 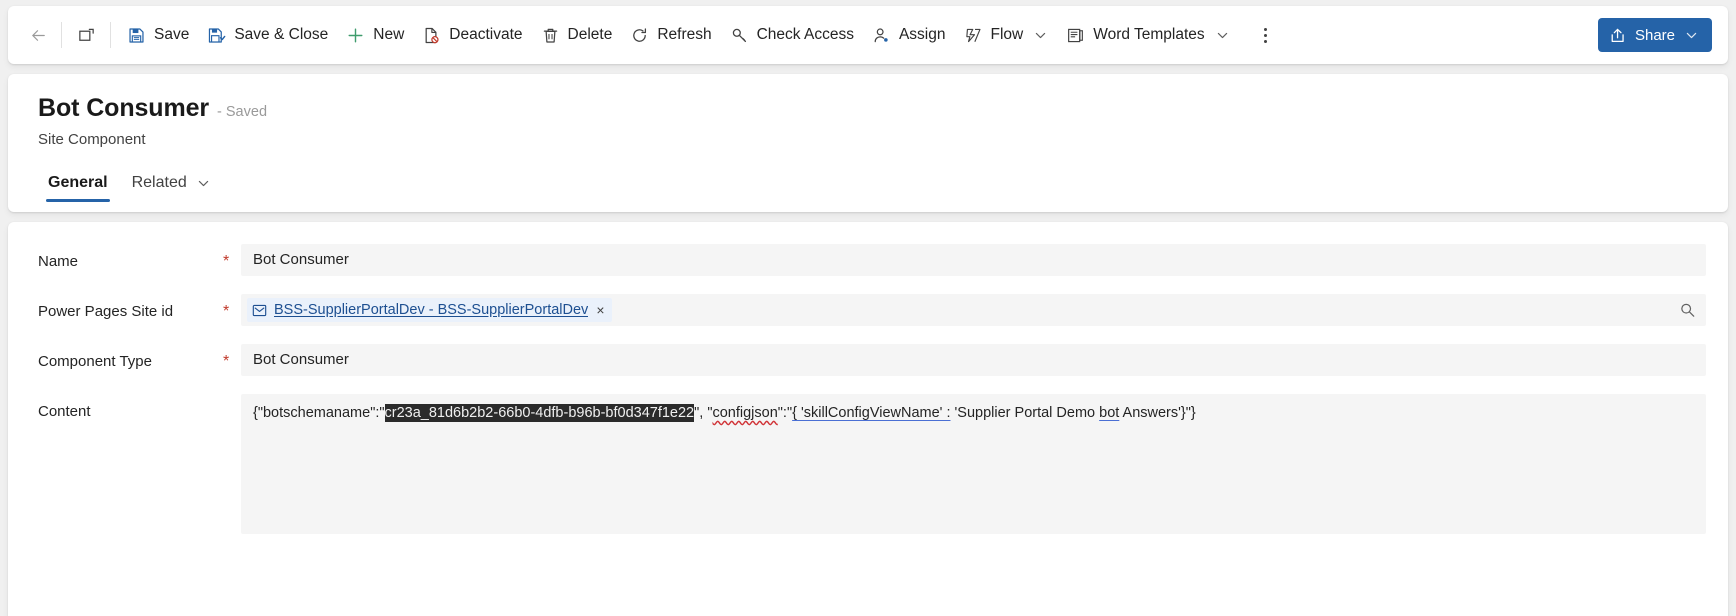 I want to click on save-and-close-button: Save & Close, so click(x=267, y=35).